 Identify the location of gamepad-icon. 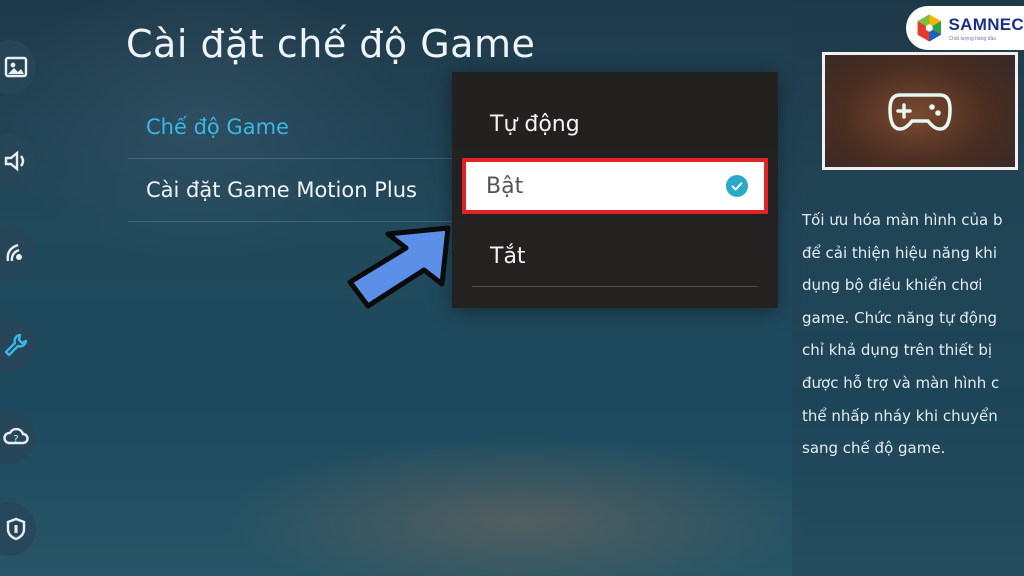
(920, 112).